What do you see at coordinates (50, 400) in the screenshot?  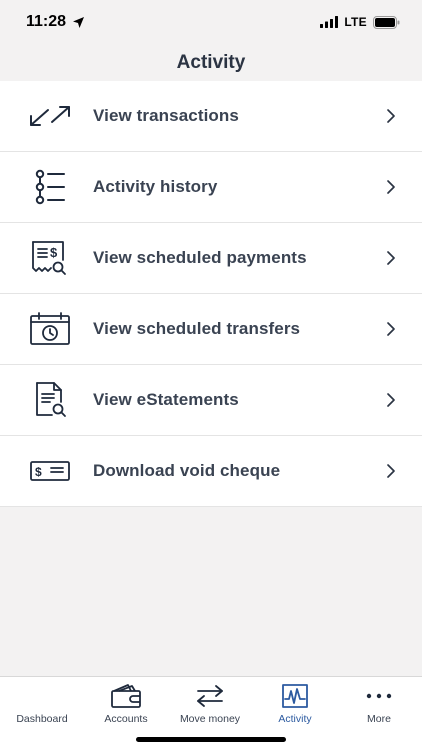 I see `document-search-icon` at bounding box center [50, 400].